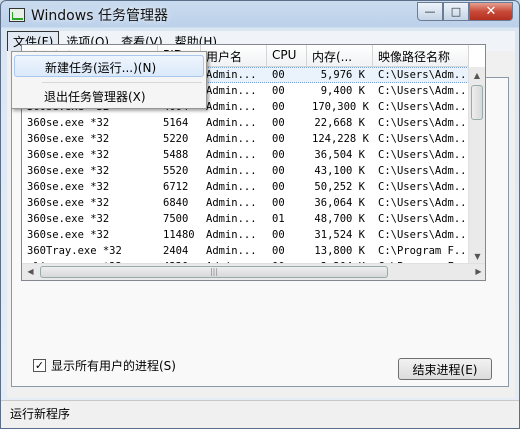 This screenshot has width=520, height=429. I want to click on process-pid: 5164, so click(176, 123).